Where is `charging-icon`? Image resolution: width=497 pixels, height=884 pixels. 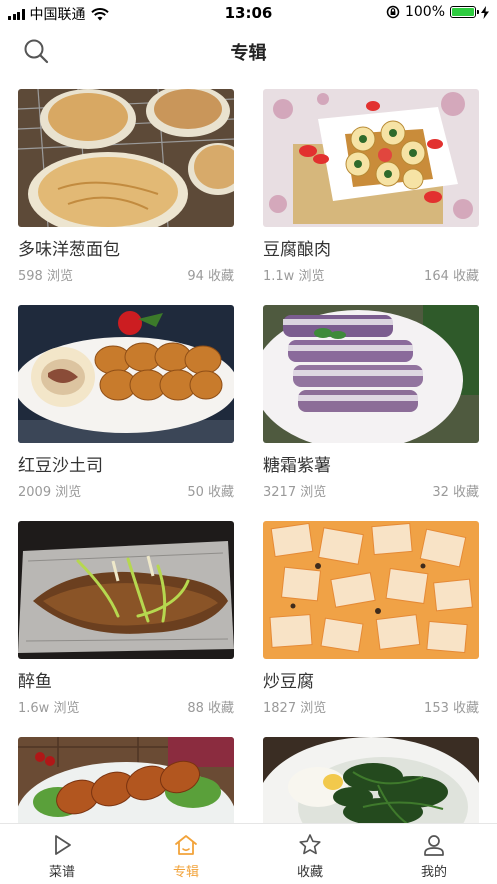
charging-icon is located at coordinates (485, 12).